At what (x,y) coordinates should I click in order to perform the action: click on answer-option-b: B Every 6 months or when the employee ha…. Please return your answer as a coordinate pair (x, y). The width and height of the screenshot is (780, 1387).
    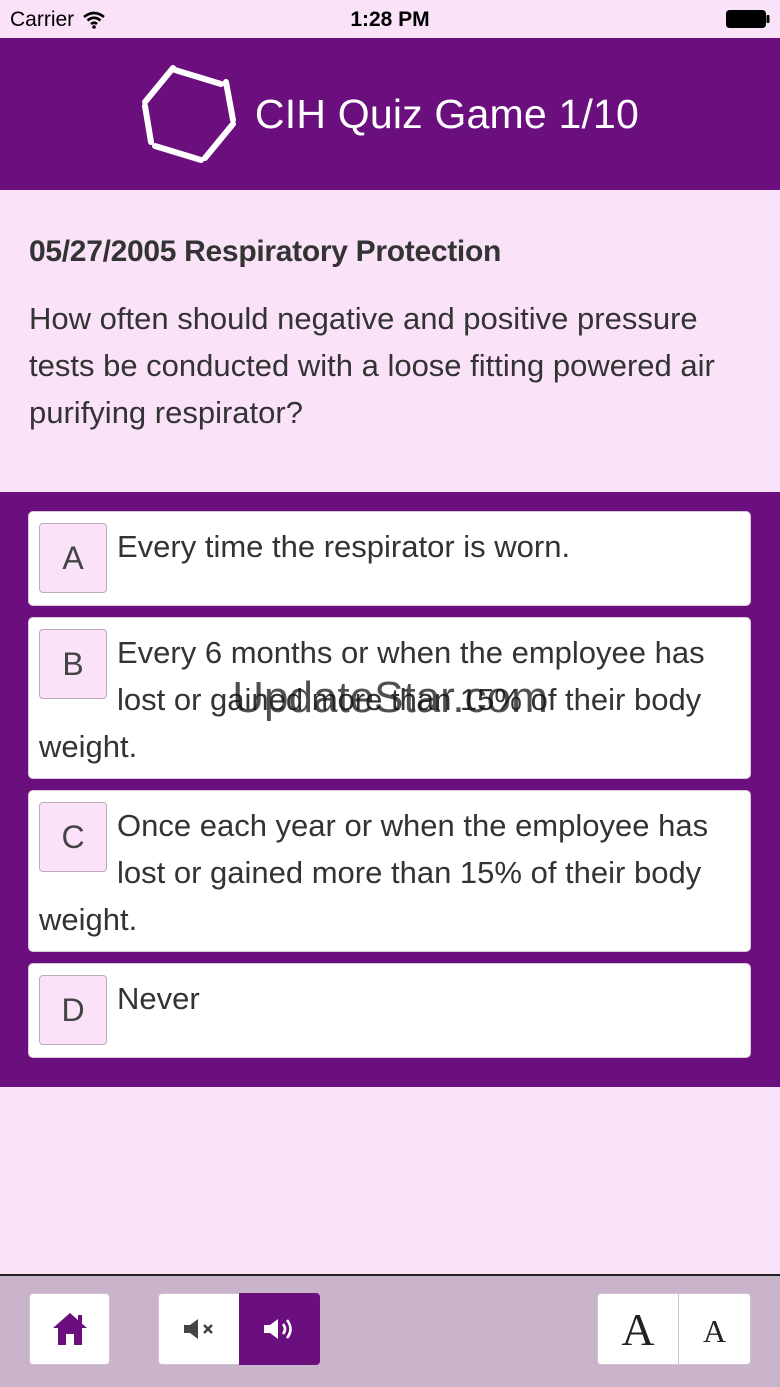
    Looking at the image, I should click on (389, 698).